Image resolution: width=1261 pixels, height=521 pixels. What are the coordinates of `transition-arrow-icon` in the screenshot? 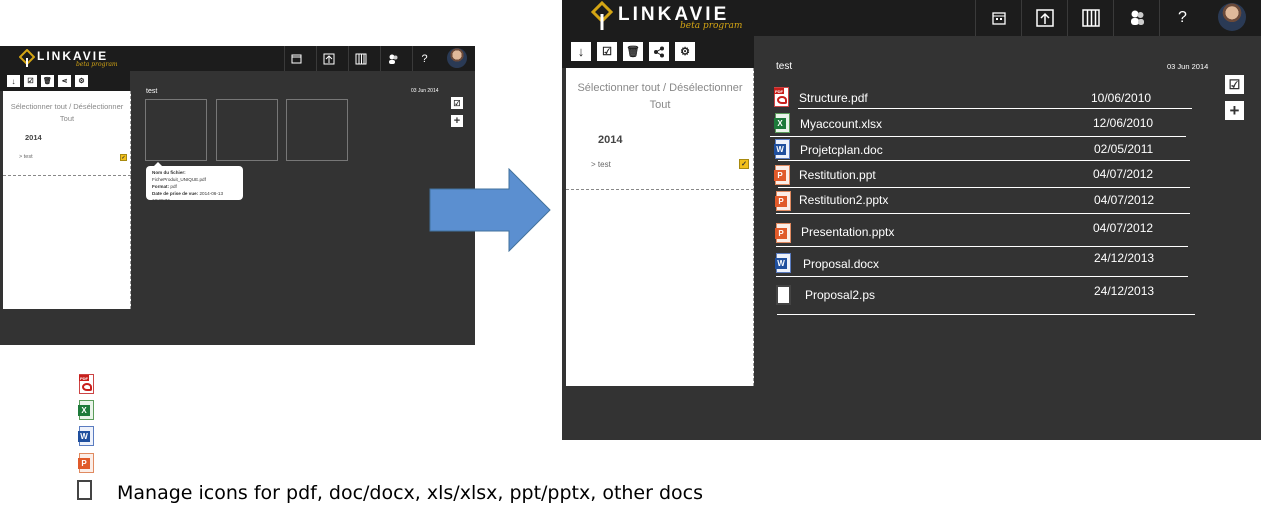 It's located at (490, 210).